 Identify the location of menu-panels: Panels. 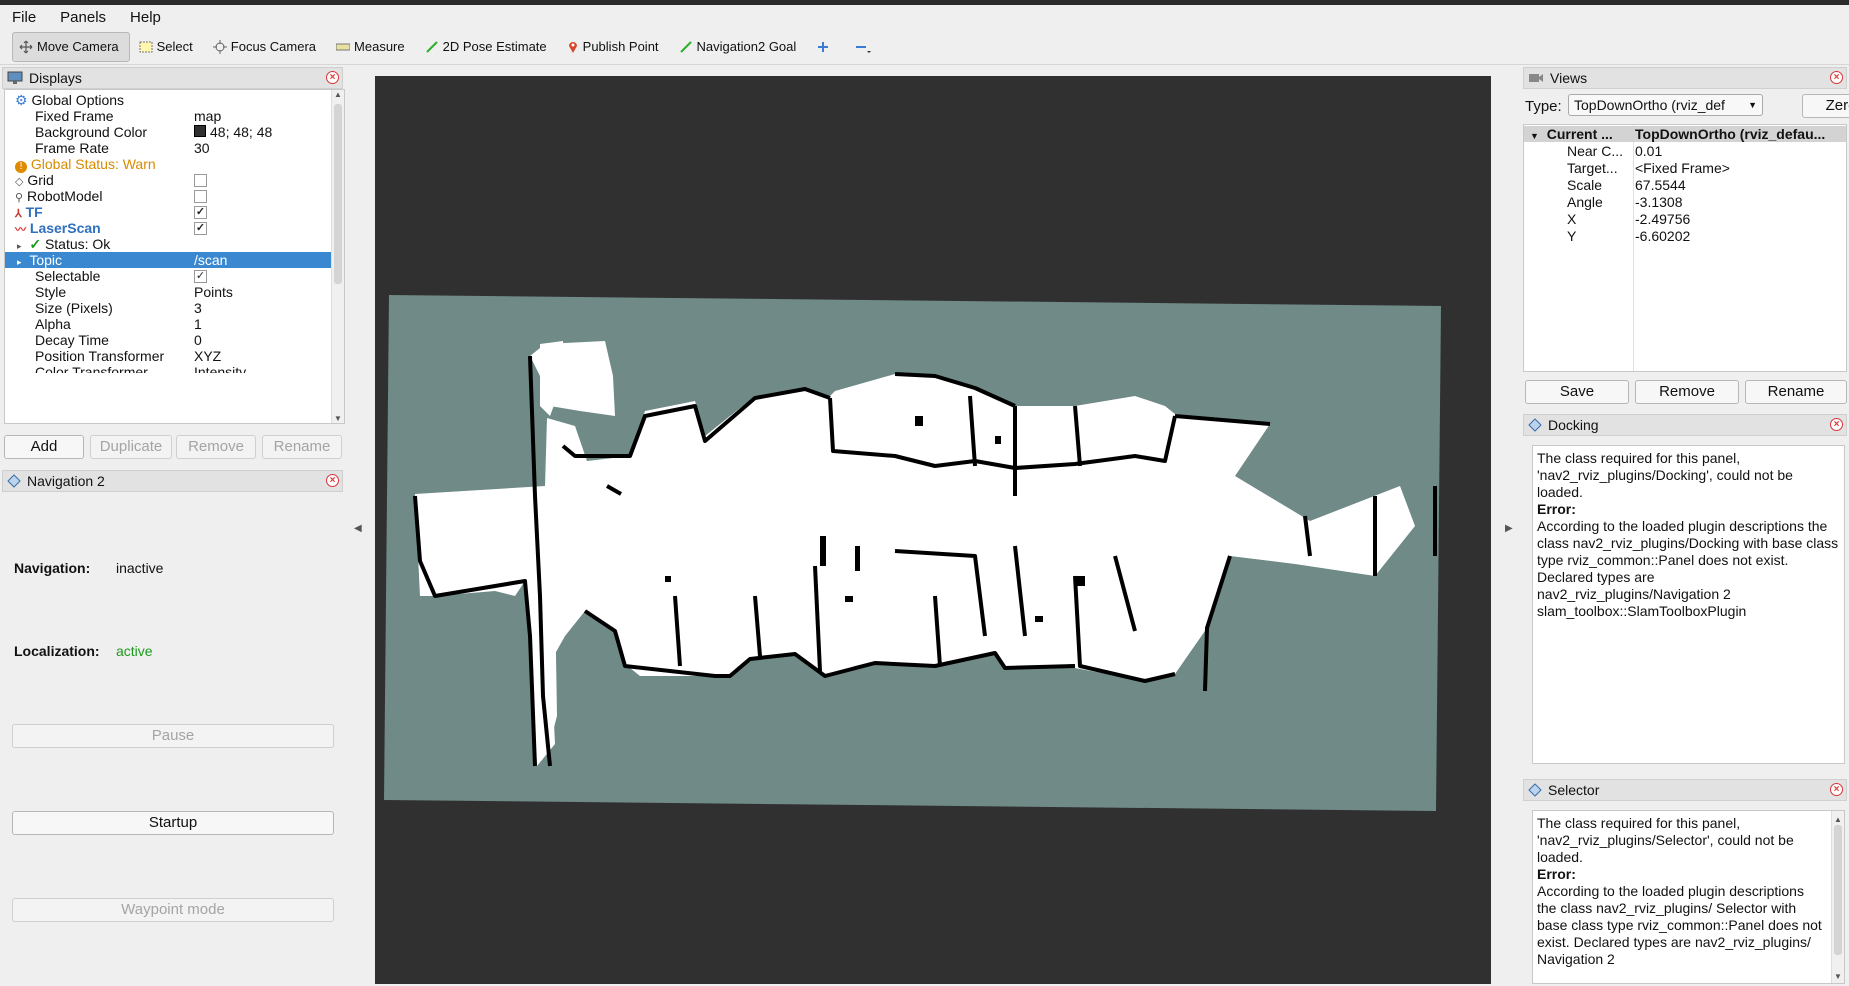
(83, 17).